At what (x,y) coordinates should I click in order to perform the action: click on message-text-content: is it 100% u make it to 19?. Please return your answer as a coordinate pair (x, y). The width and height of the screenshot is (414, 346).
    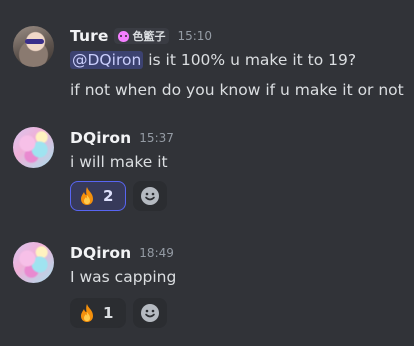
    Looking at the image, I should click on (252, 60).